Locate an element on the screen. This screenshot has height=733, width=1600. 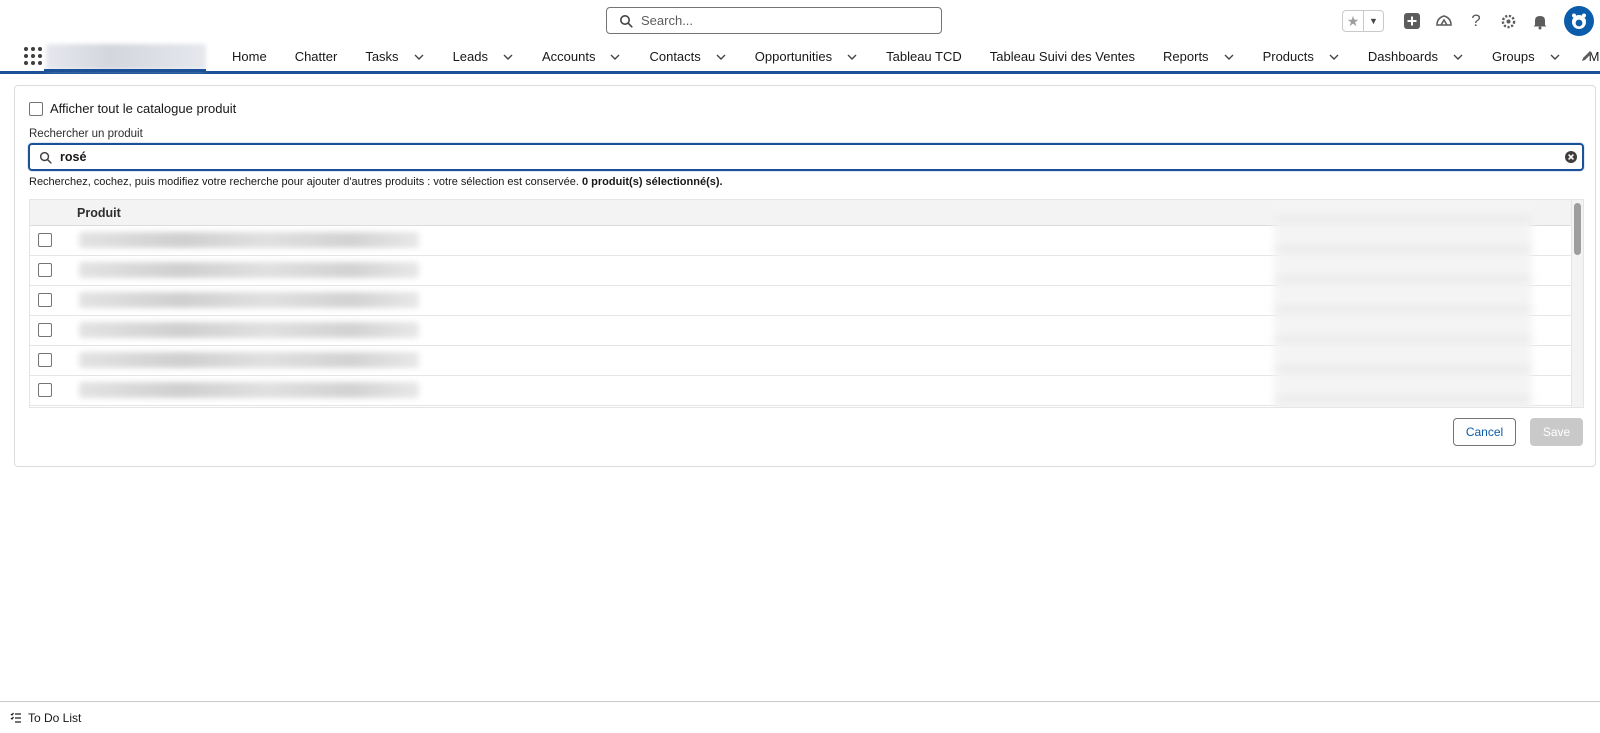
nav-item-groups: Groups is located at coordinates (1526, 56).